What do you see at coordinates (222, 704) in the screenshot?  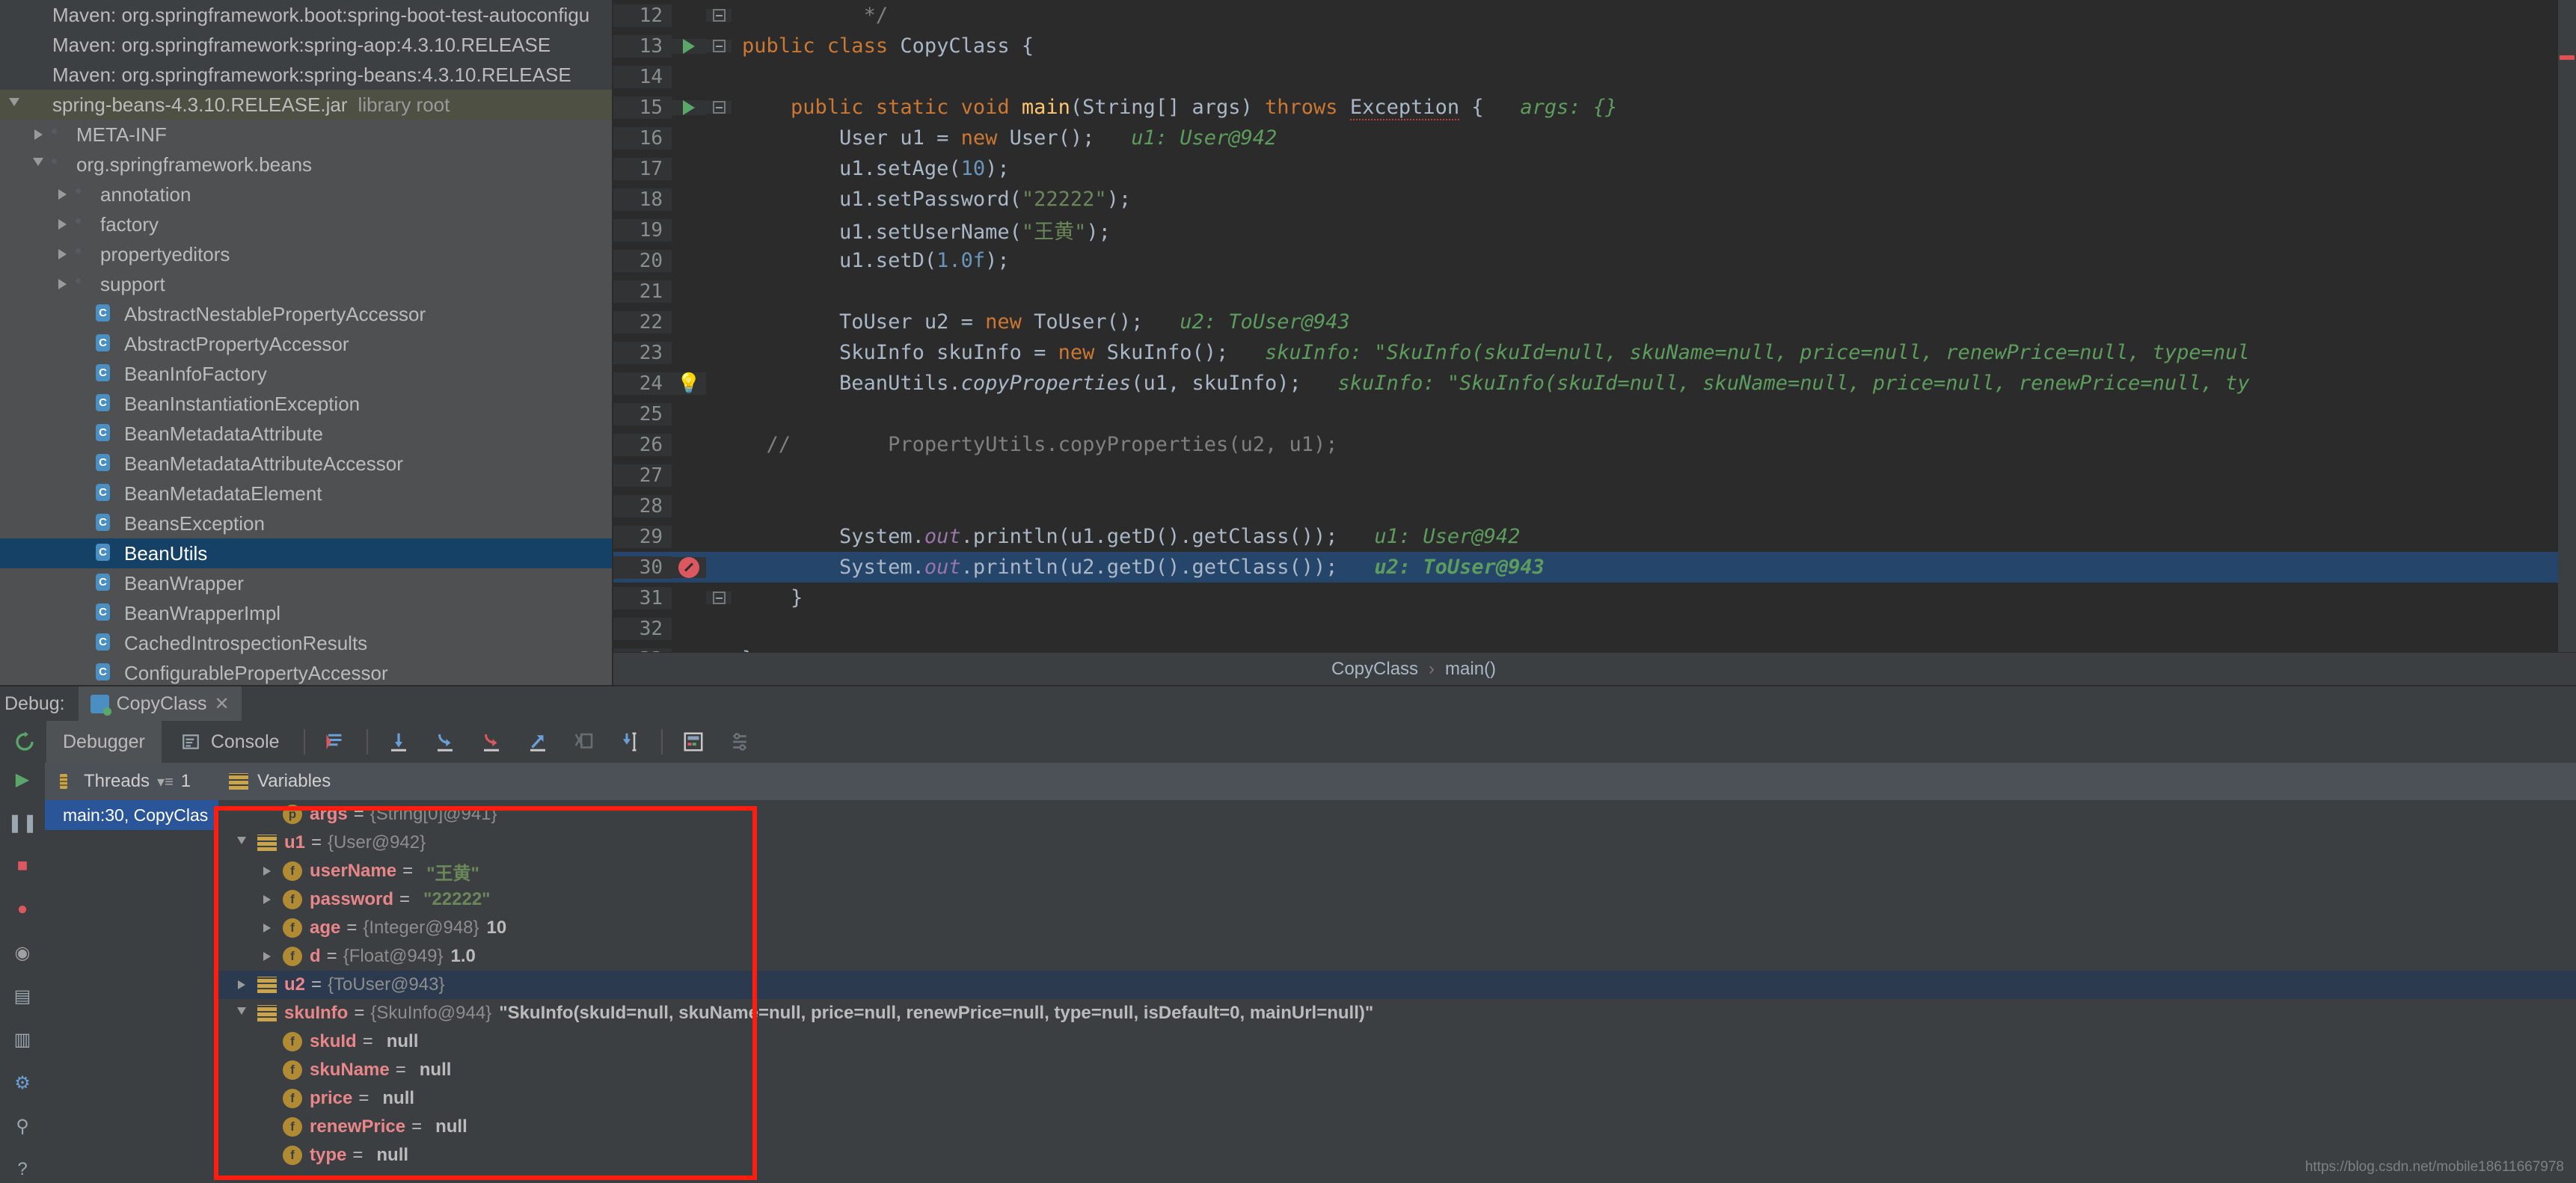 I see `close-icon: ✕` at bounding box center [222, 704].